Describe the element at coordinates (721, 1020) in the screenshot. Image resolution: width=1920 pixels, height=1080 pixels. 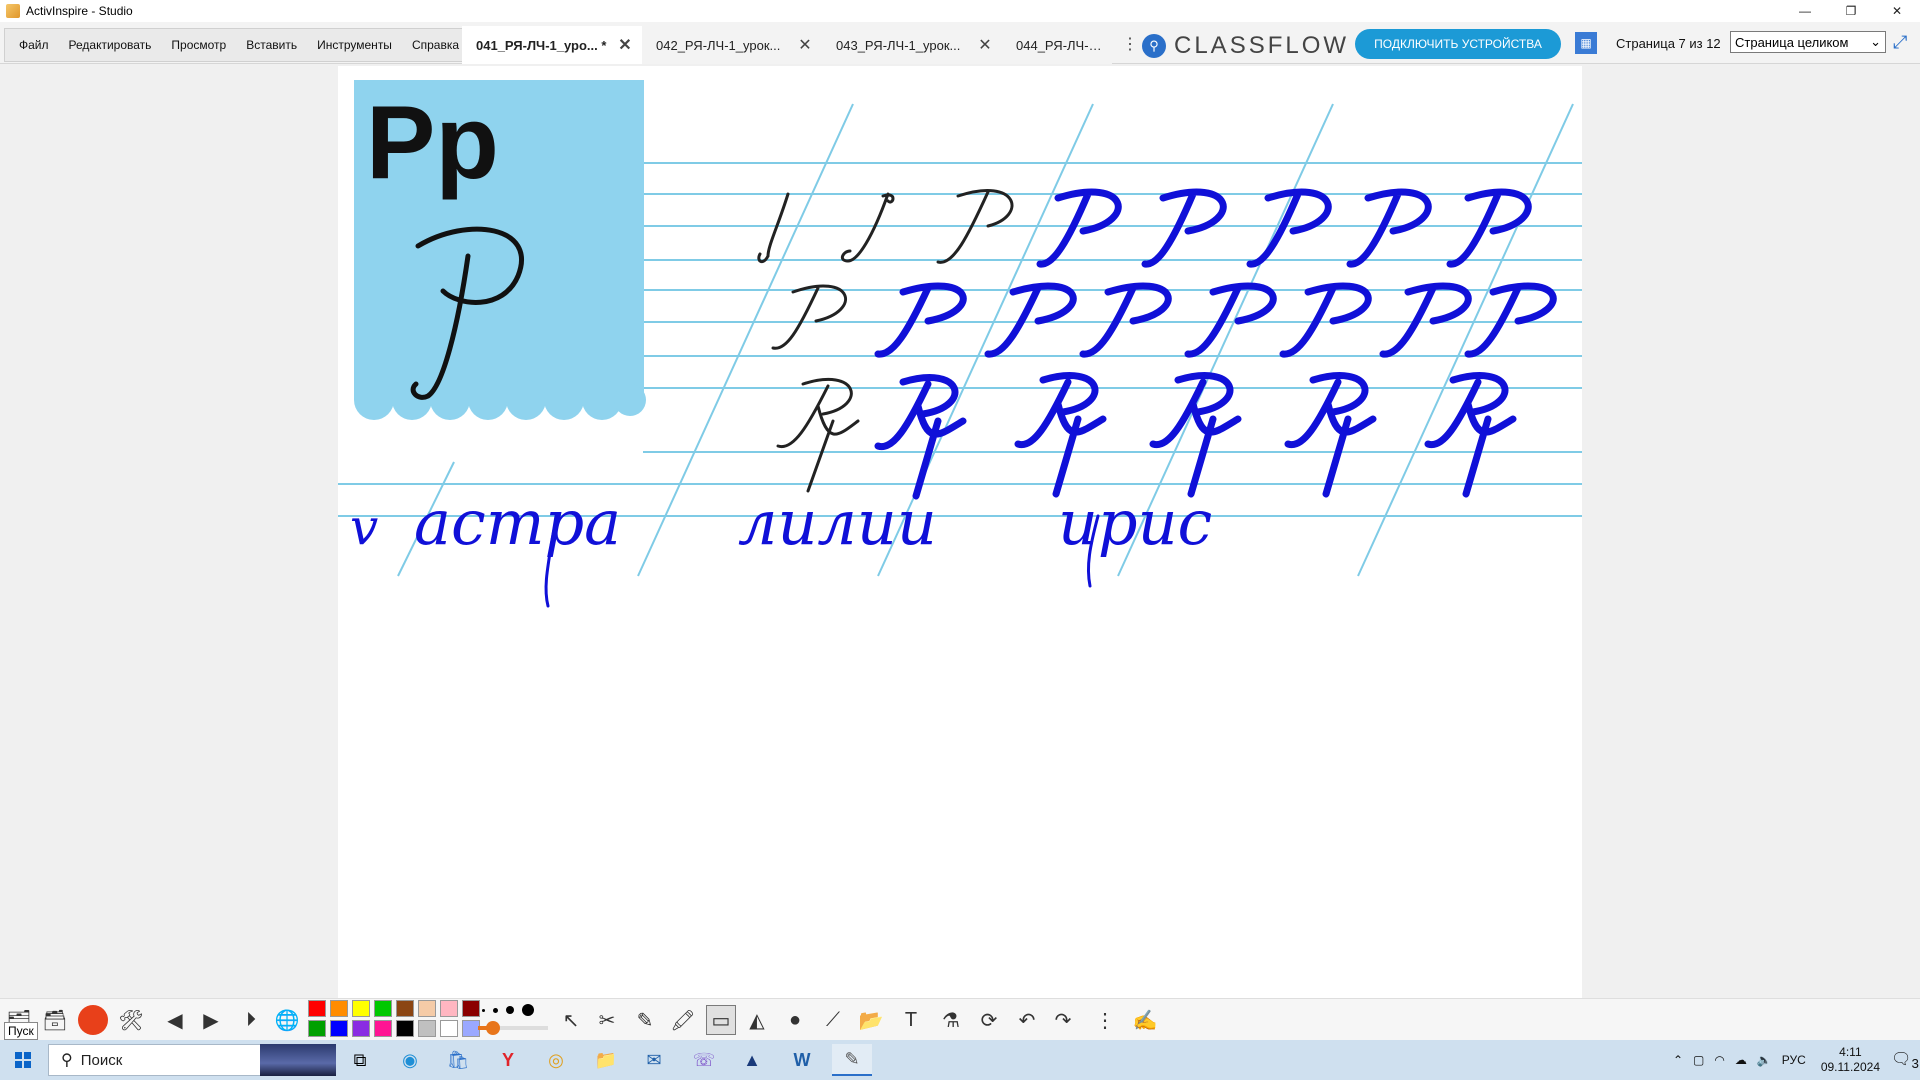
I see `eraser-icon: ▭` at that location.